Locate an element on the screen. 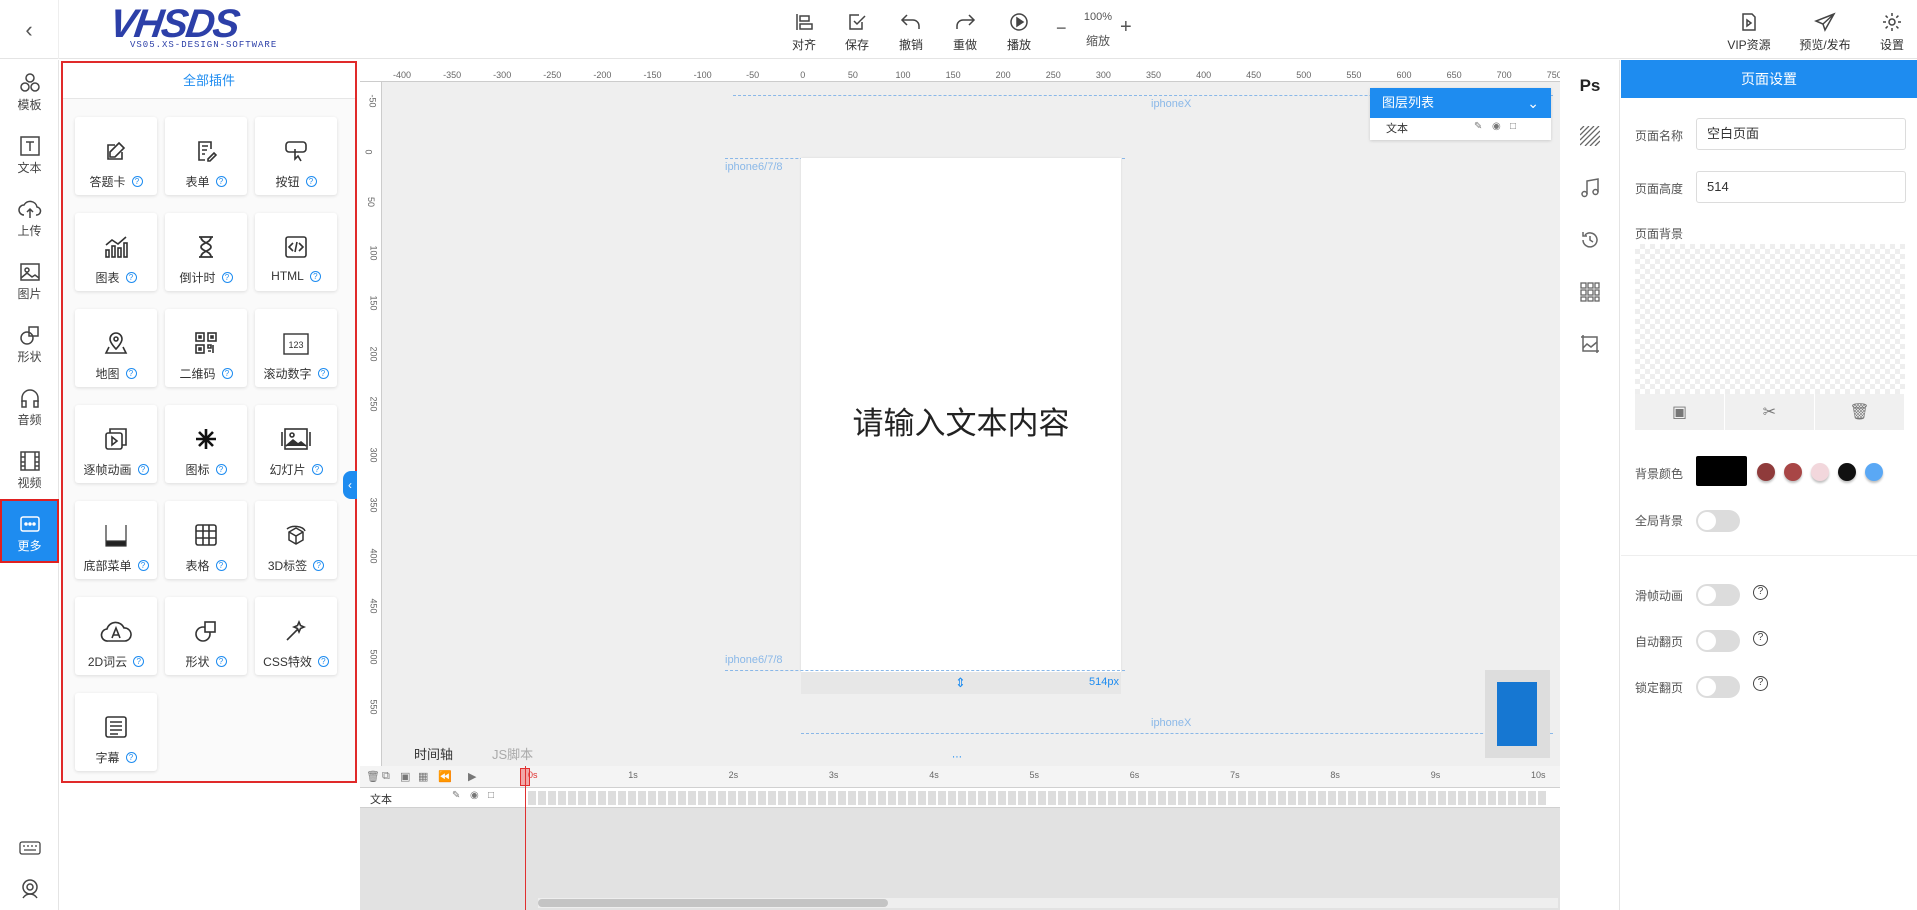 The width and height of the screenshot is (1917, 910). plugin-icon: 图标? is located at coordinates (206, 444).